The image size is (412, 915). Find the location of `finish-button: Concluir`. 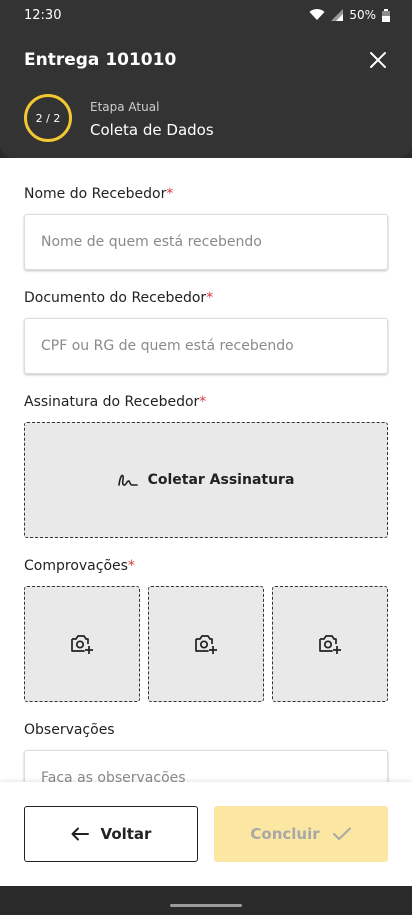

finish-button: Concluir is located at coordinates (301, 834).